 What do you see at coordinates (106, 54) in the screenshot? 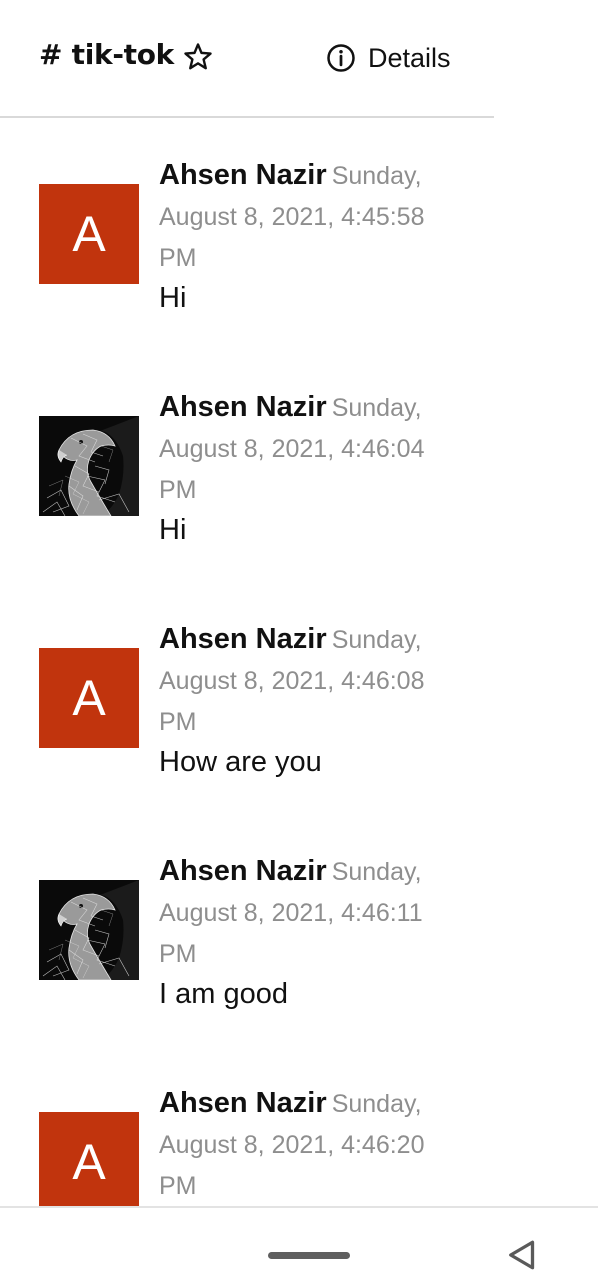
I see `channel-title: # tik-tok` at bounding box center [106, 54].